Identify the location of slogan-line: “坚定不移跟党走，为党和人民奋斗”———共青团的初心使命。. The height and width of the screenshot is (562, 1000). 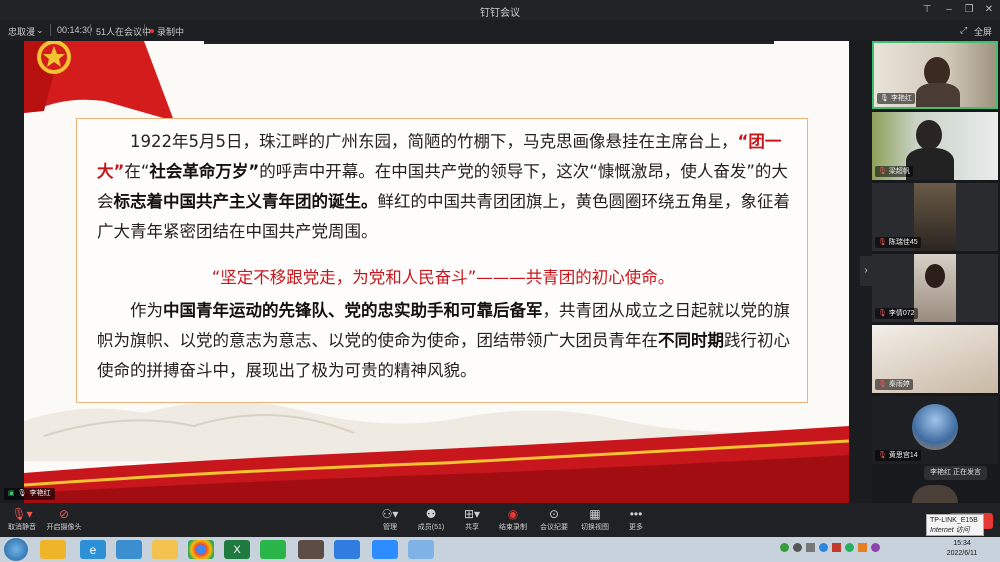
(443, 277).